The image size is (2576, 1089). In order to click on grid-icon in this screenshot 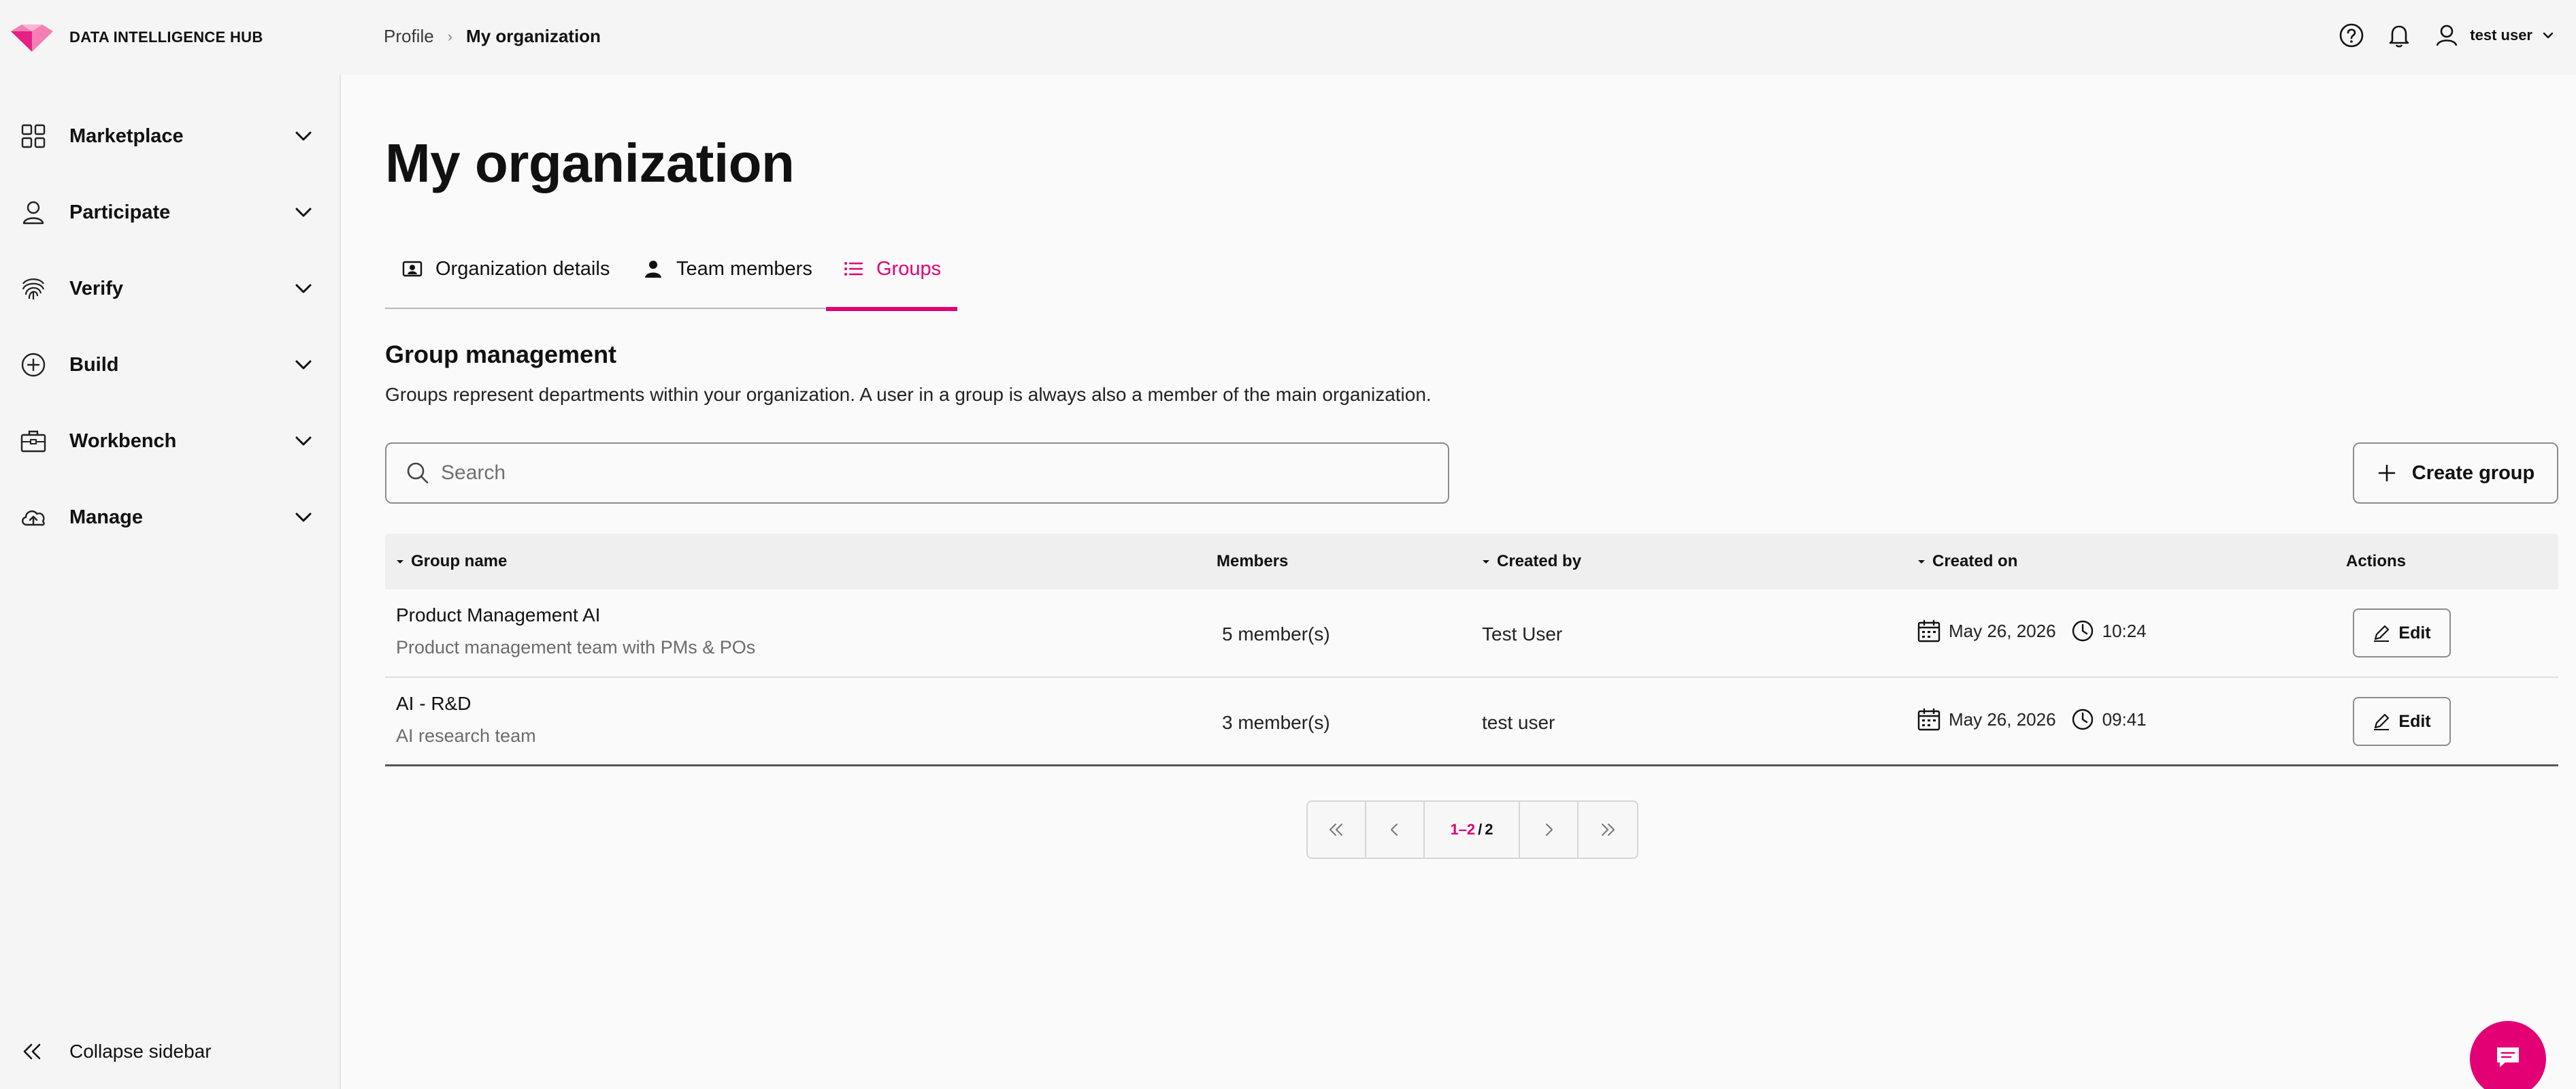, I will do `click(34, 136)`.